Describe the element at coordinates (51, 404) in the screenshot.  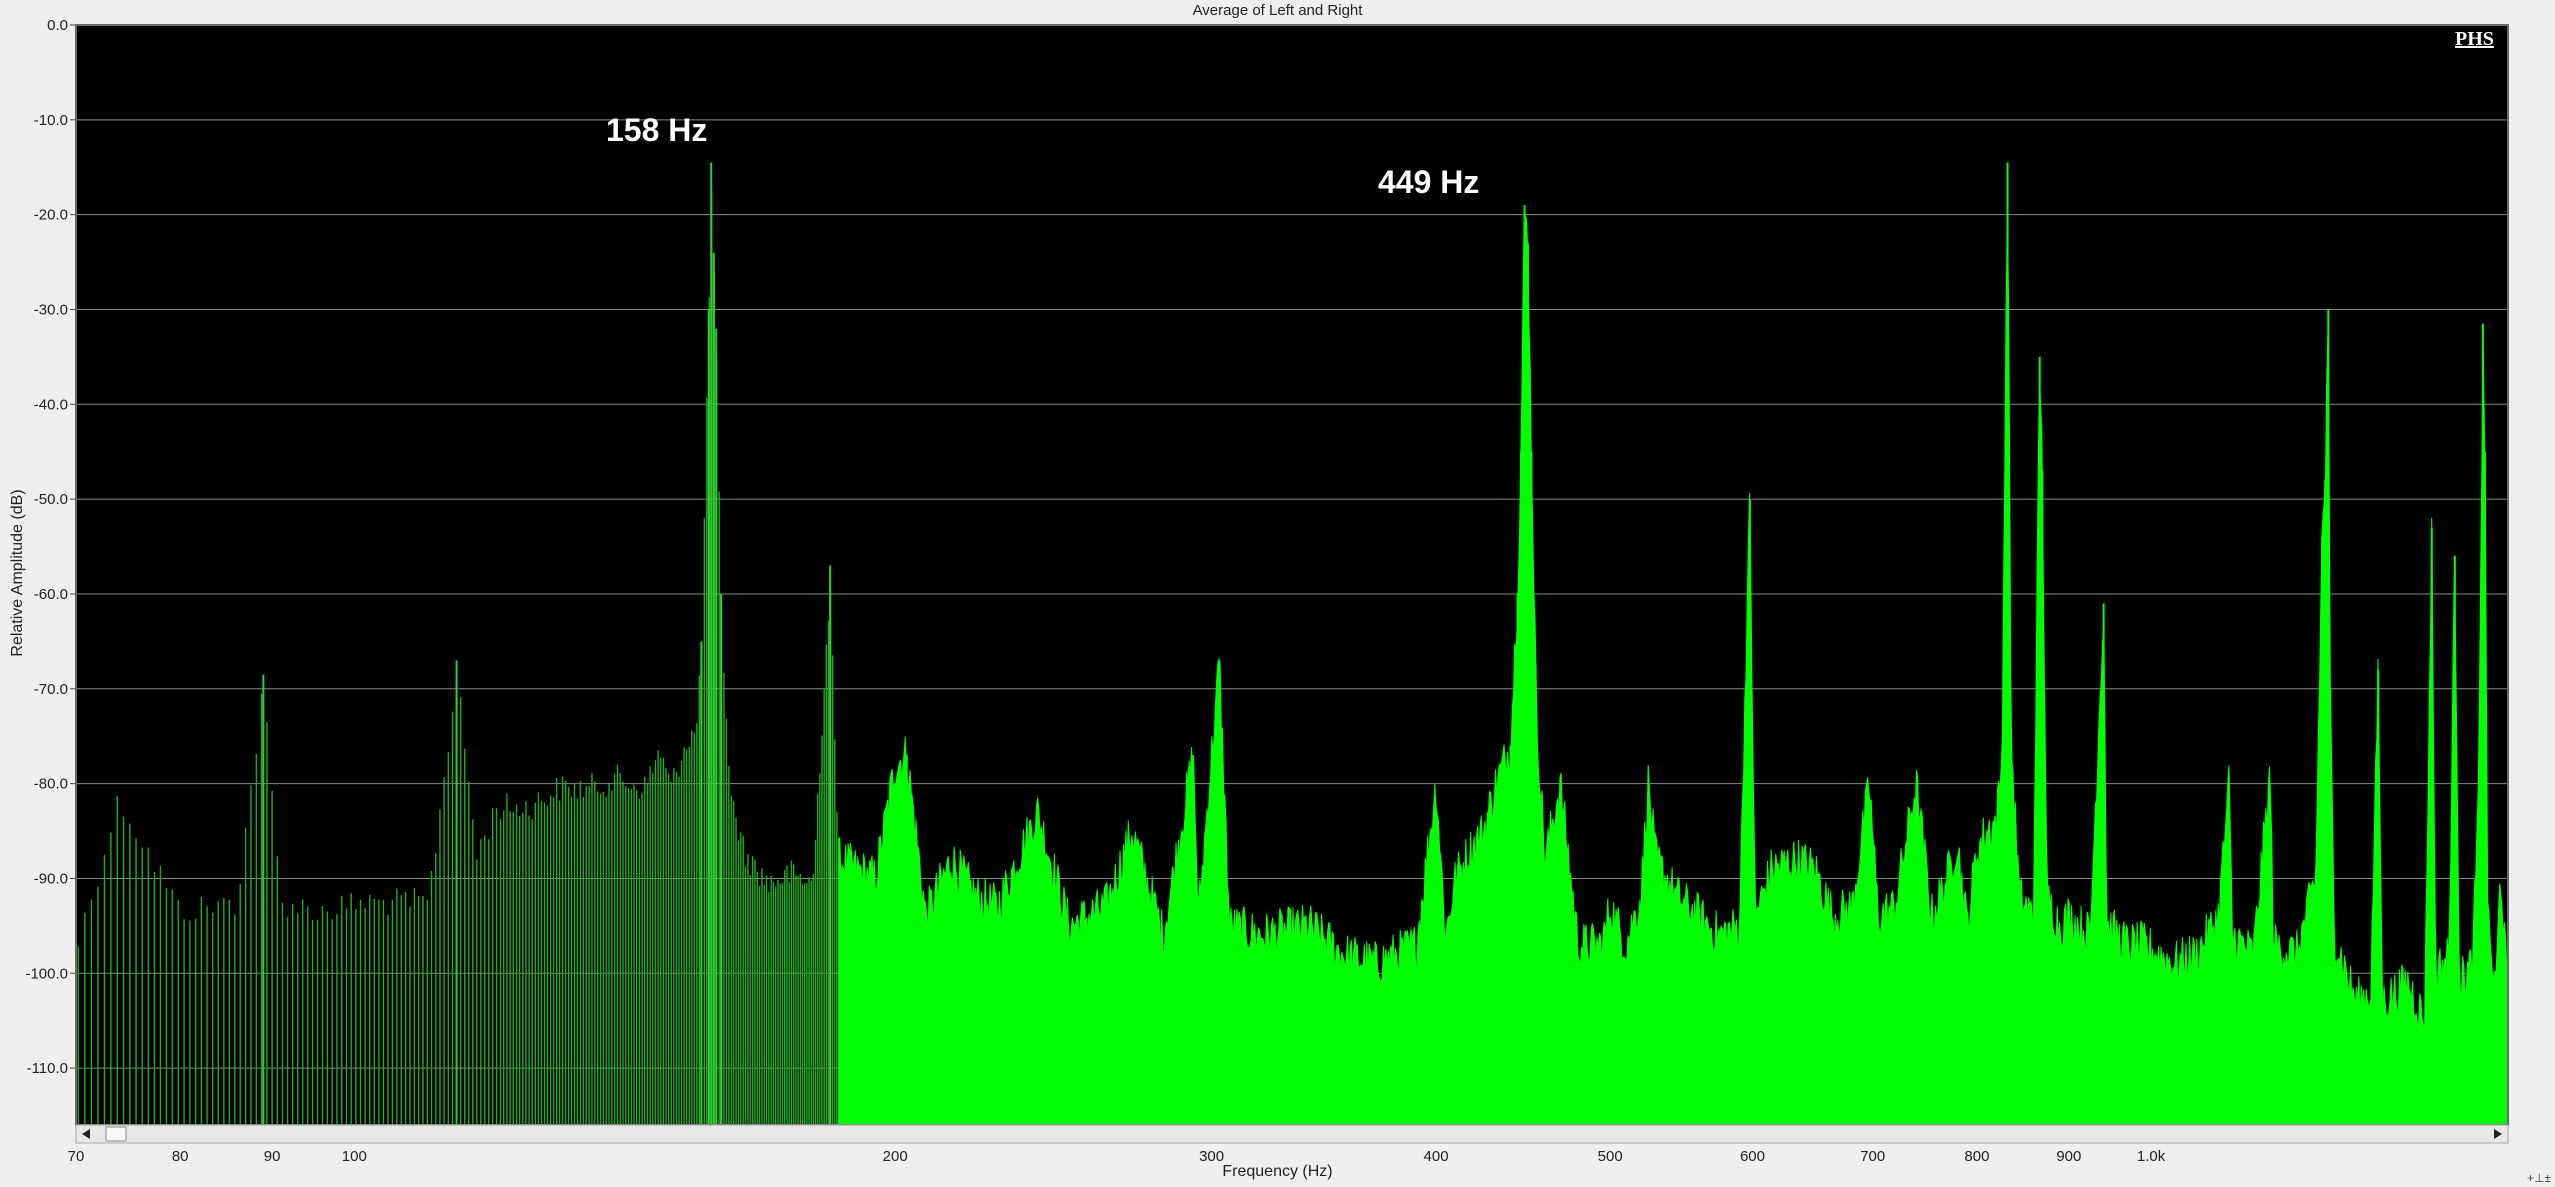
I see `y-tick-label: -40.0` at that location.